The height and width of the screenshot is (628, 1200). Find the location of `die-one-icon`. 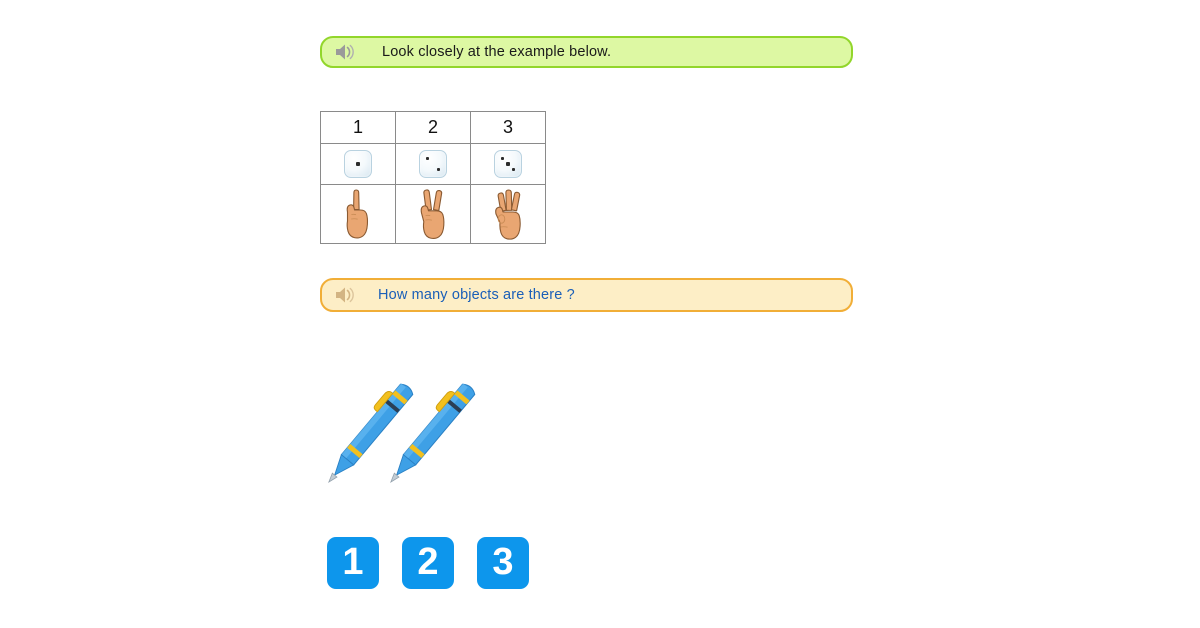

die-one-icon is located at coordinates (358, 164).